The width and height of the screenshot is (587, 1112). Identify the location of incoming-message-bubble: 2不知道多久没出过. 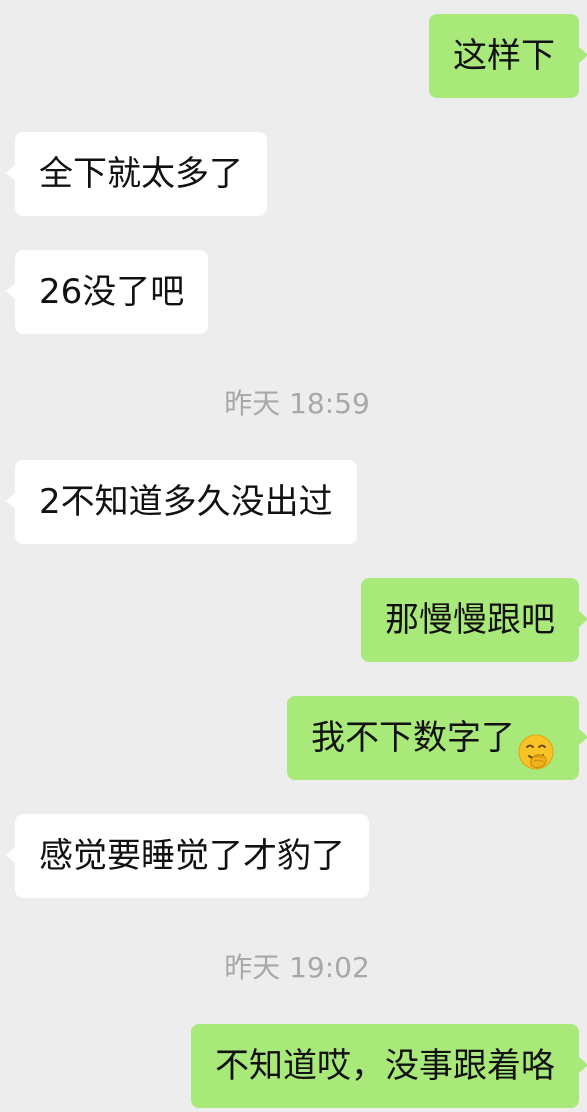
(181, 502).